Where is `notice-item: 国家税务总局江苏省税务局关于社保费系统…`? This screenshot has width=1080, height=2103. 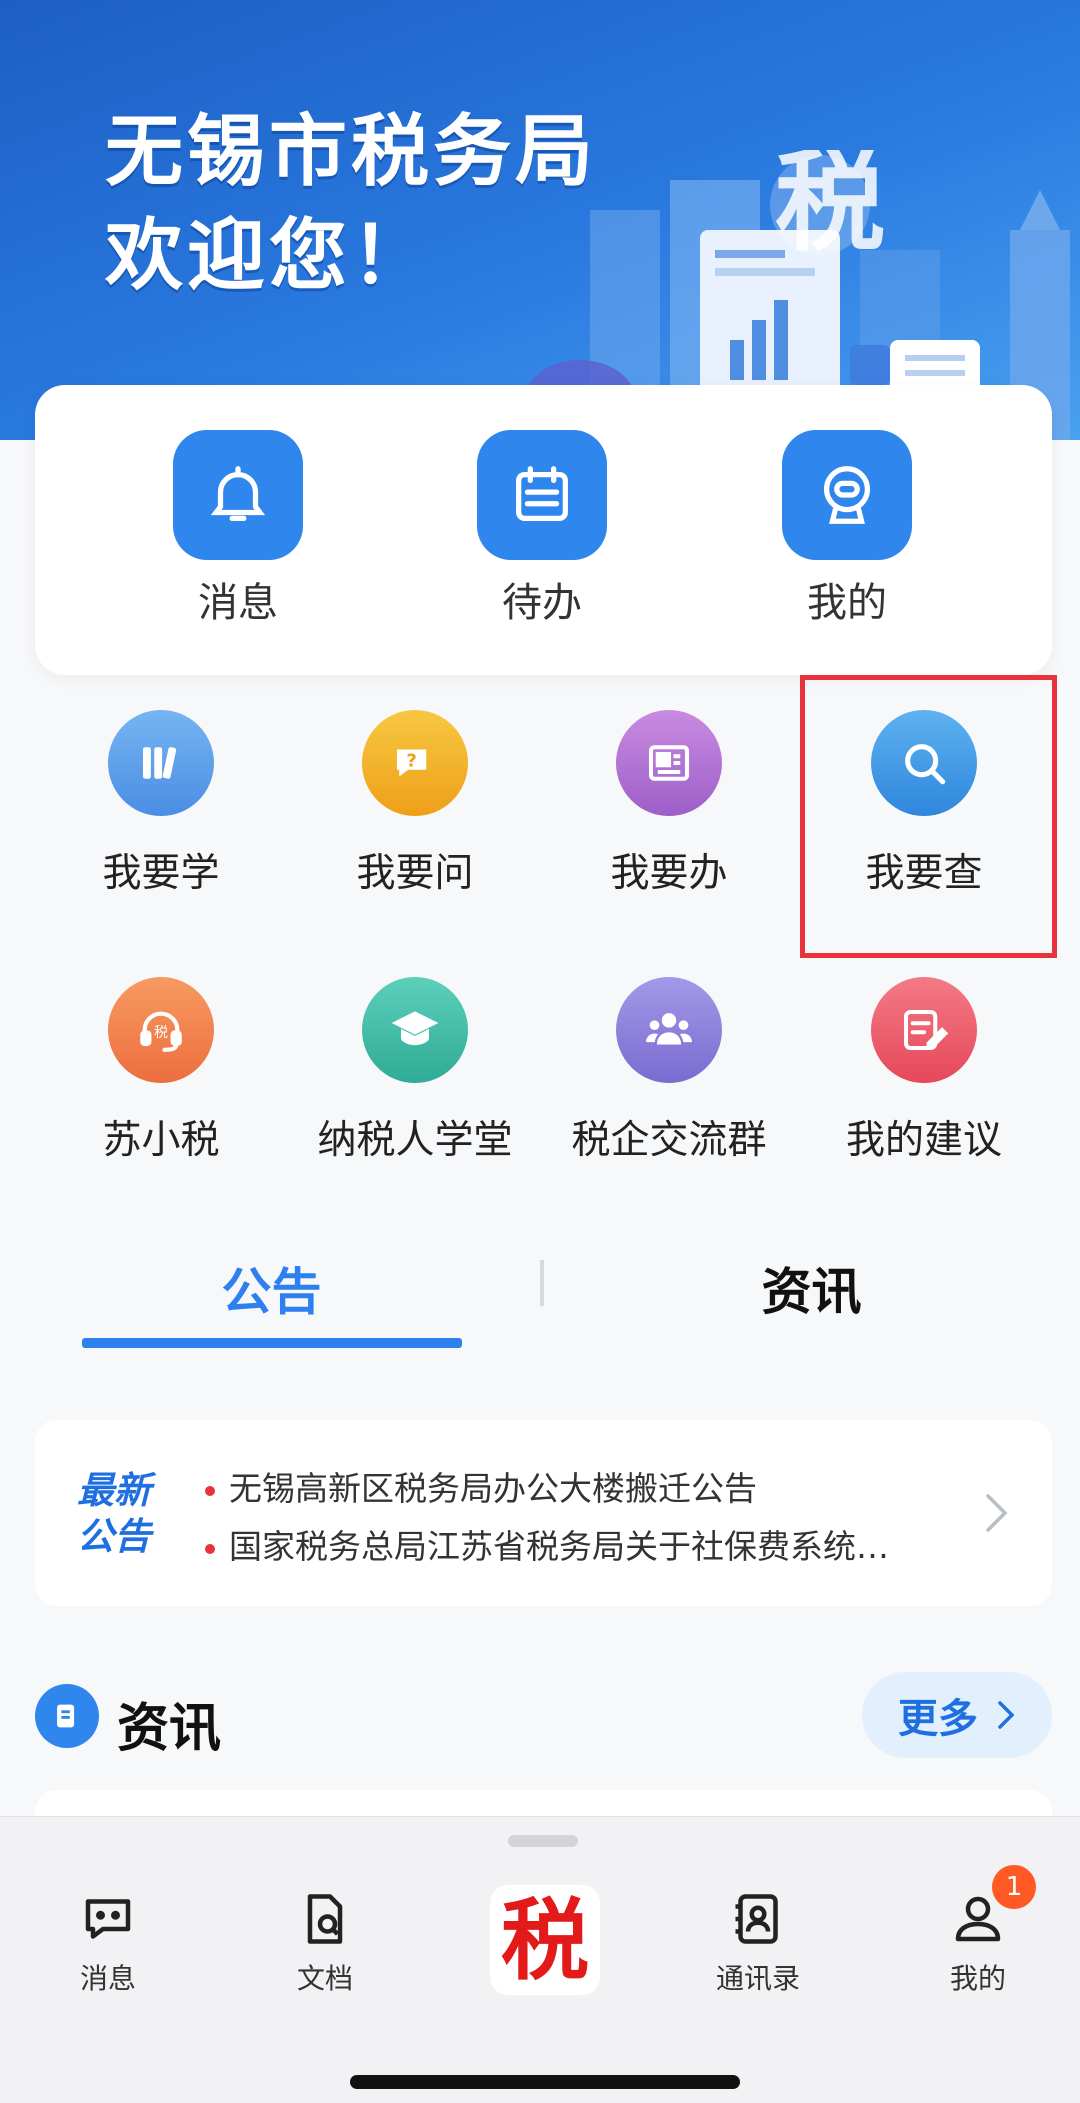 notice-item: 国家税务总局江苏省税务局关于社保费系统… is located at coordinates (585, 1544).